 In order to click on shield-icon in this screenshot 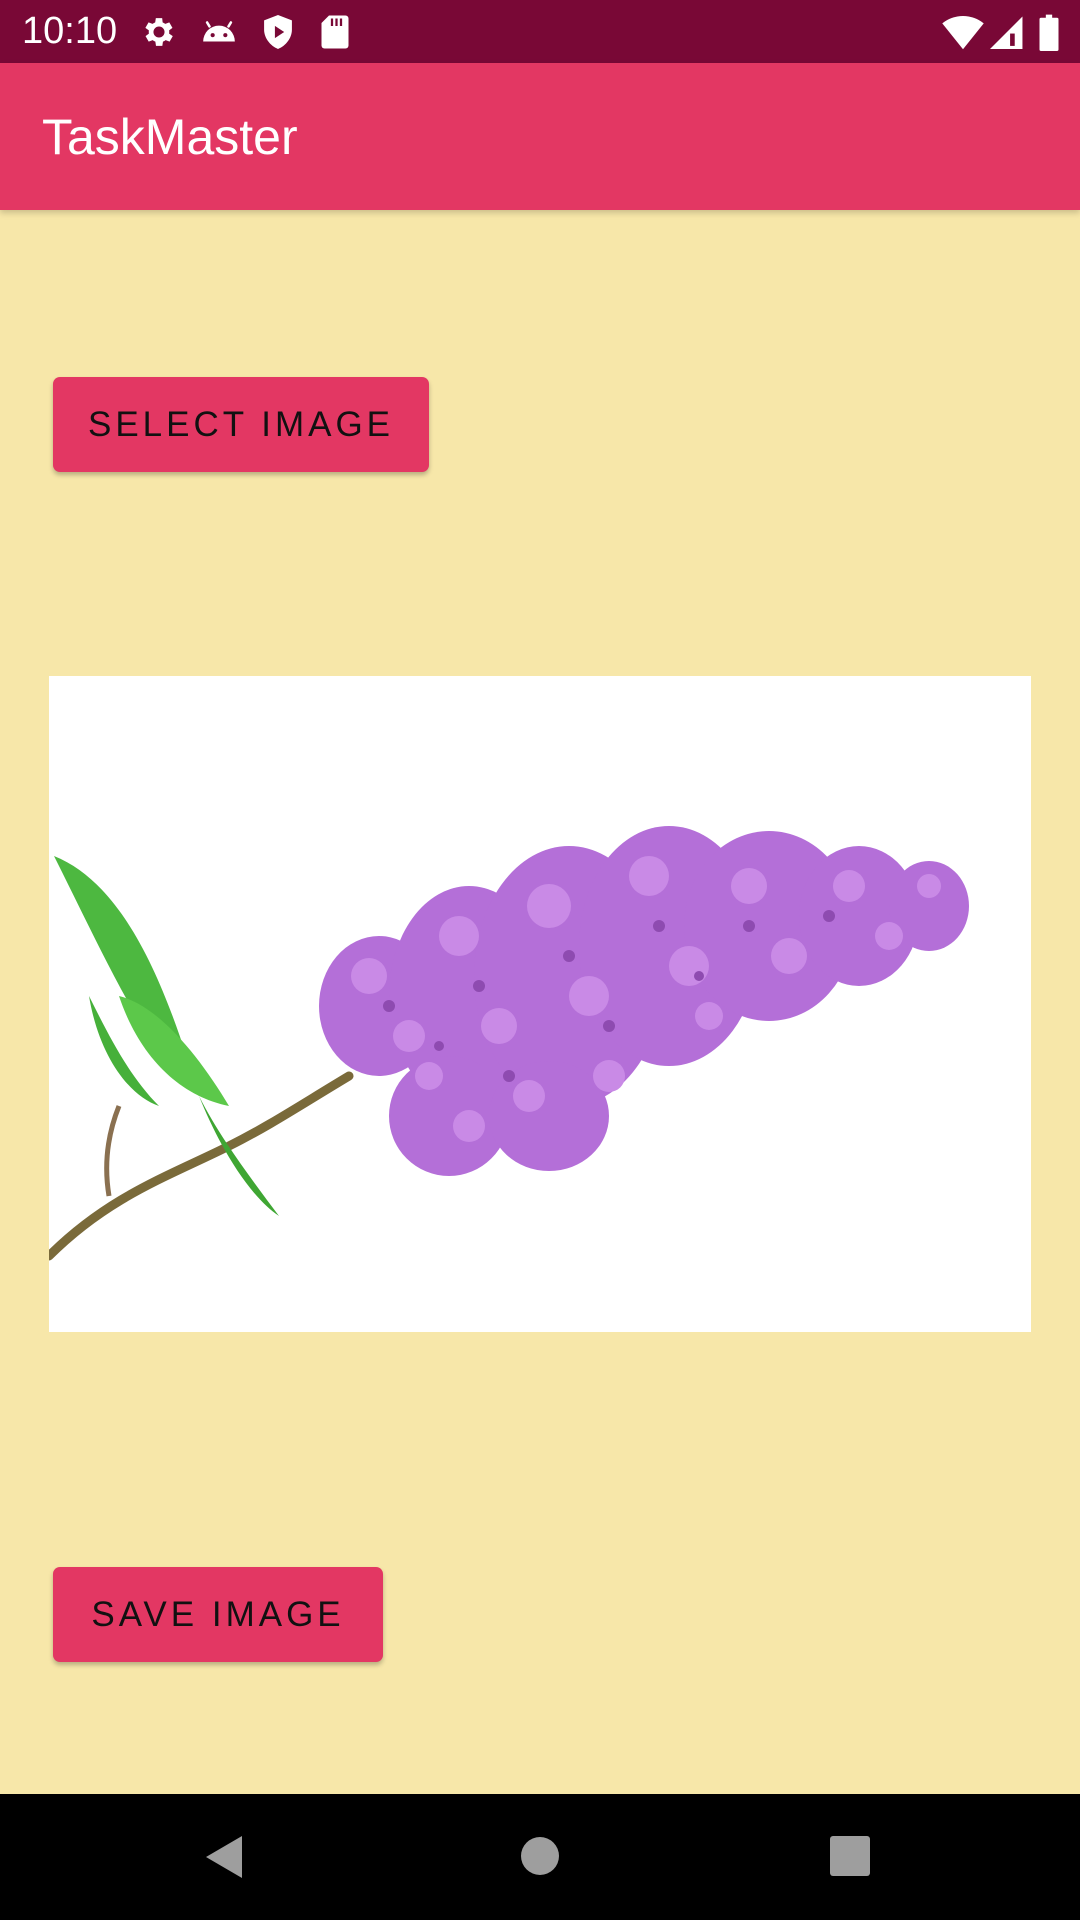, I will do `click(280, 32)`.